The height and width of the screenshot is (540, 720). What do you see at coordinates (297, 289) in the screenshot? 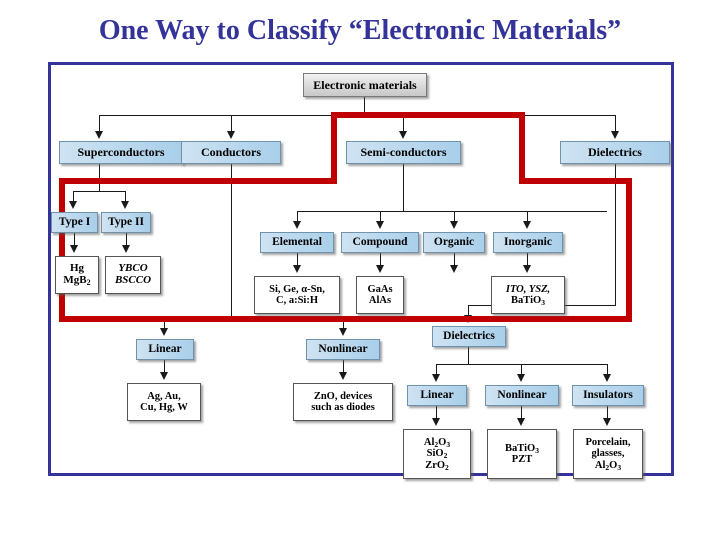
I see `example-line: Si, Ge, α-Sn,` at bounding box center [297, 289].